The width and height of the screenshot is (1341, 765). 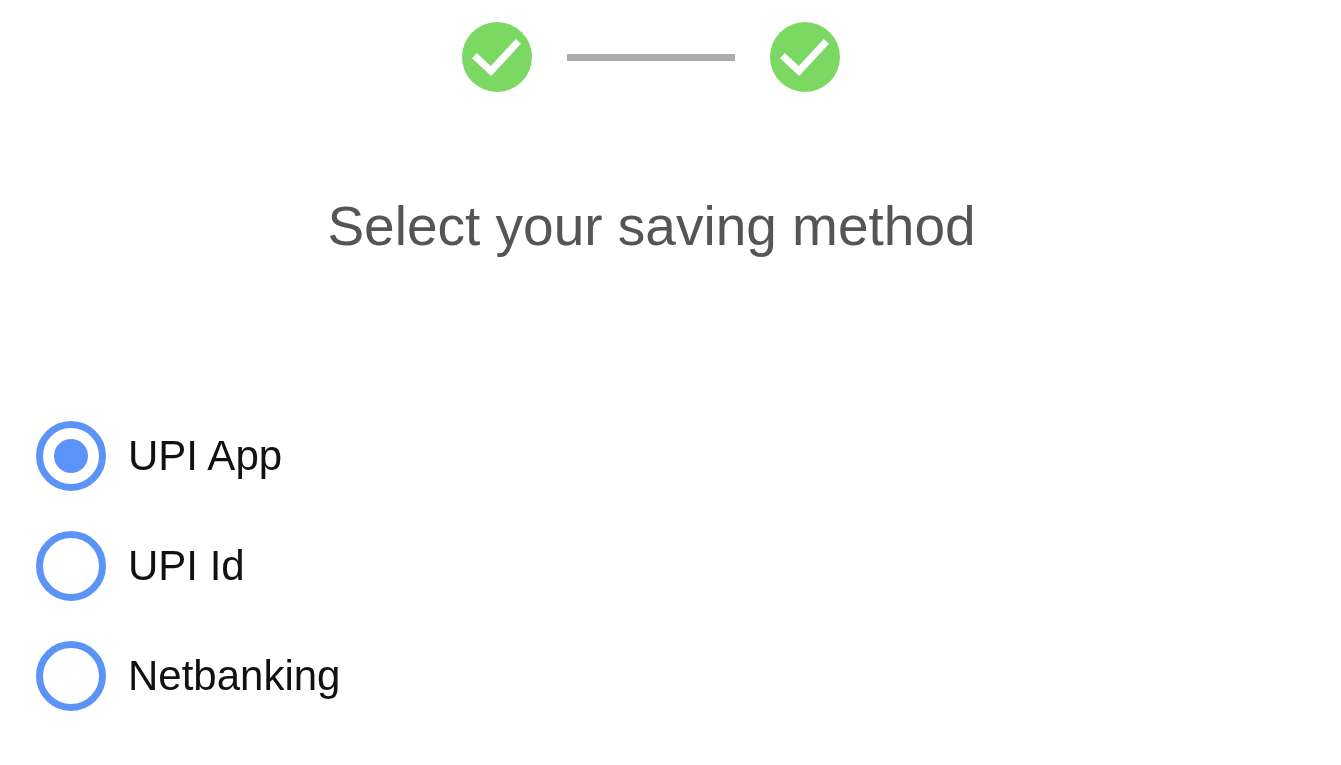 What do you see at coordinates (186, 566) in the screenshot?
I see `radio-label: UPI Id` at bounding box center [186, 566].